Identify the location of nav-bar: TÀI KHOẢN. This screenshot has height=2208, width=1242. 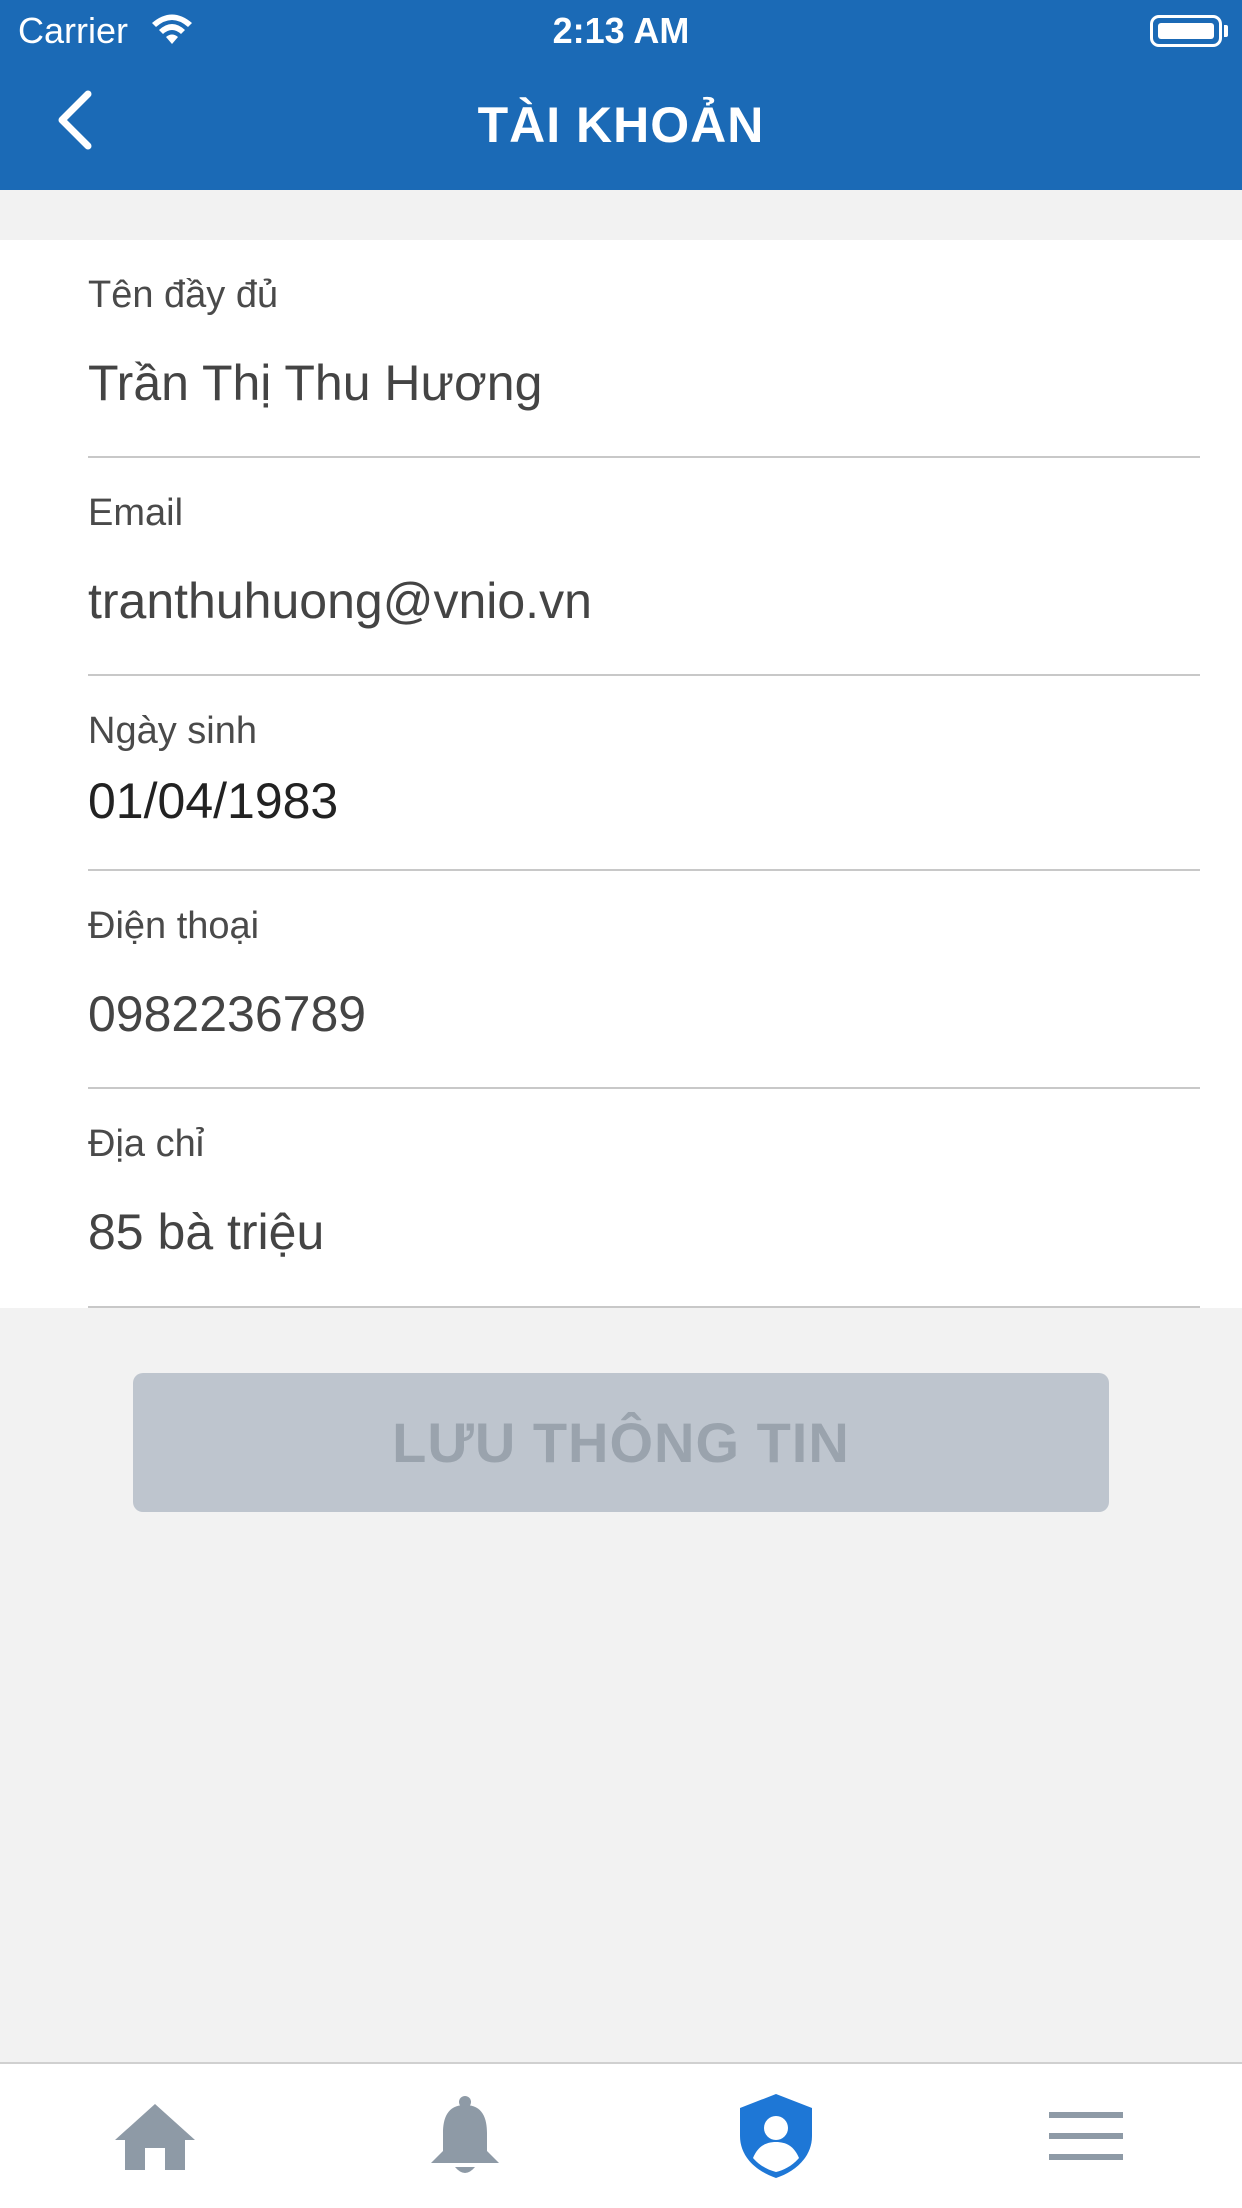
(621, 126).